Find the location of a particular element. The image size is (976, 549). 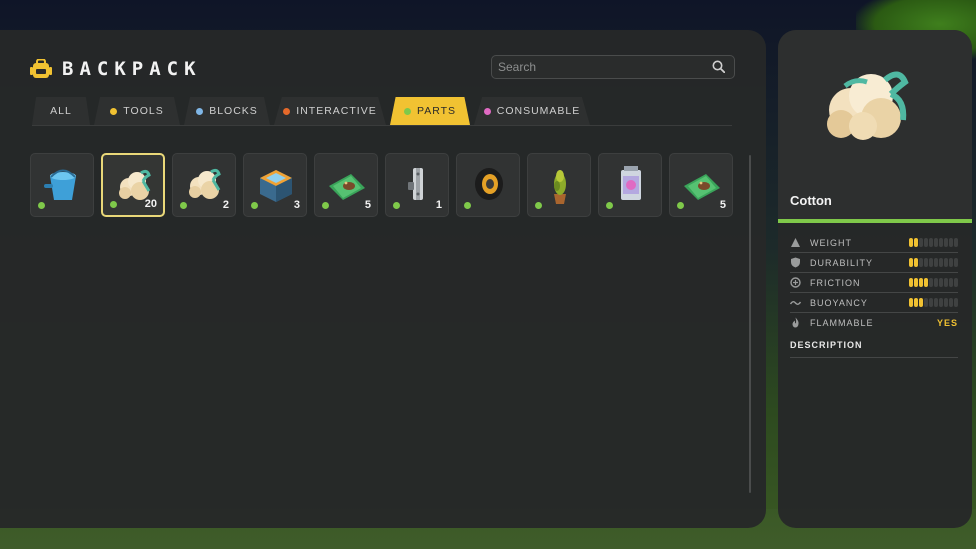

search-box is located at coordinates (613, 67).